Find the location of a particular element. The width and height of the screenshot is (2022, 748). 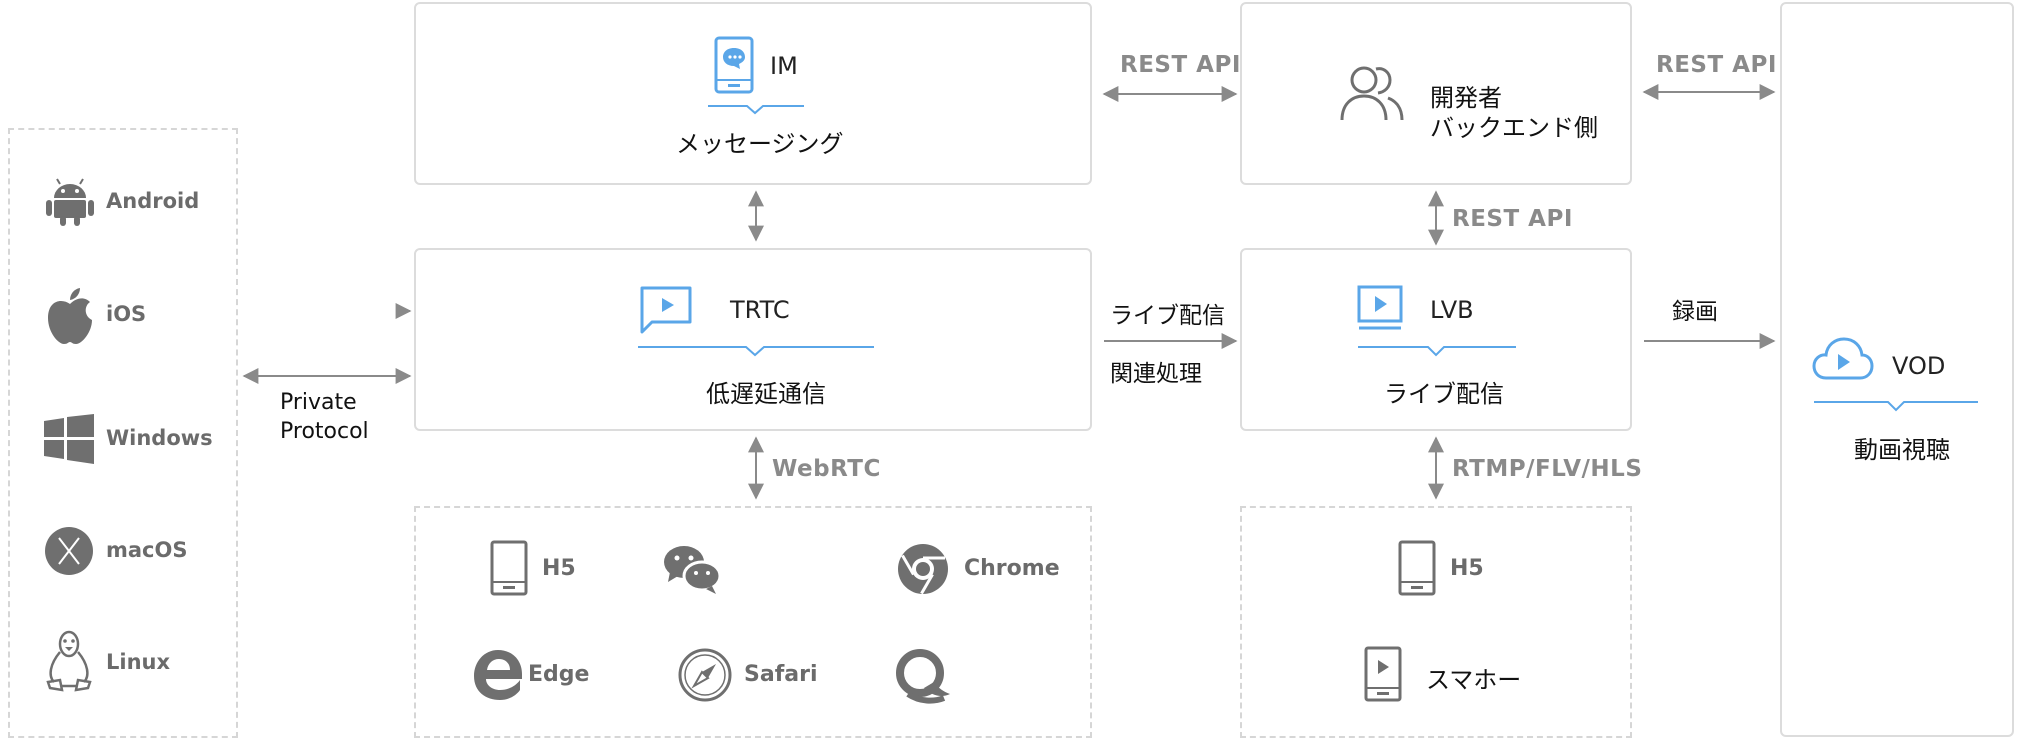

im-phone-chat-icon is located at coordinates (734, 67).